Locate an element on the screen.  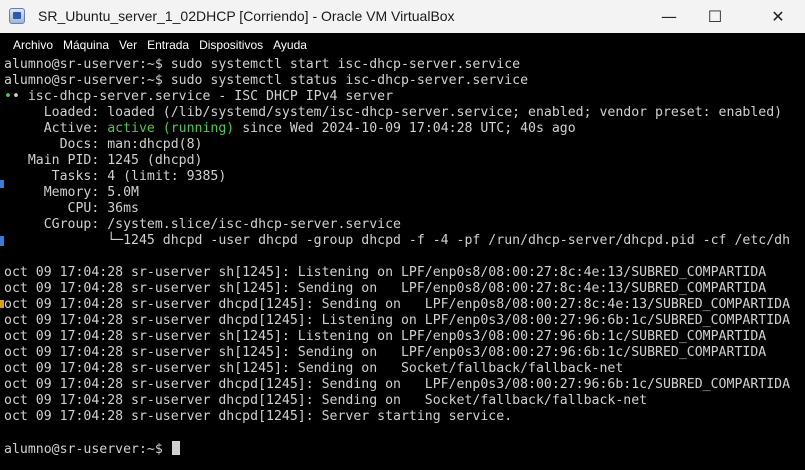
close-icon: ✕ is located at coordinates (778, 16).